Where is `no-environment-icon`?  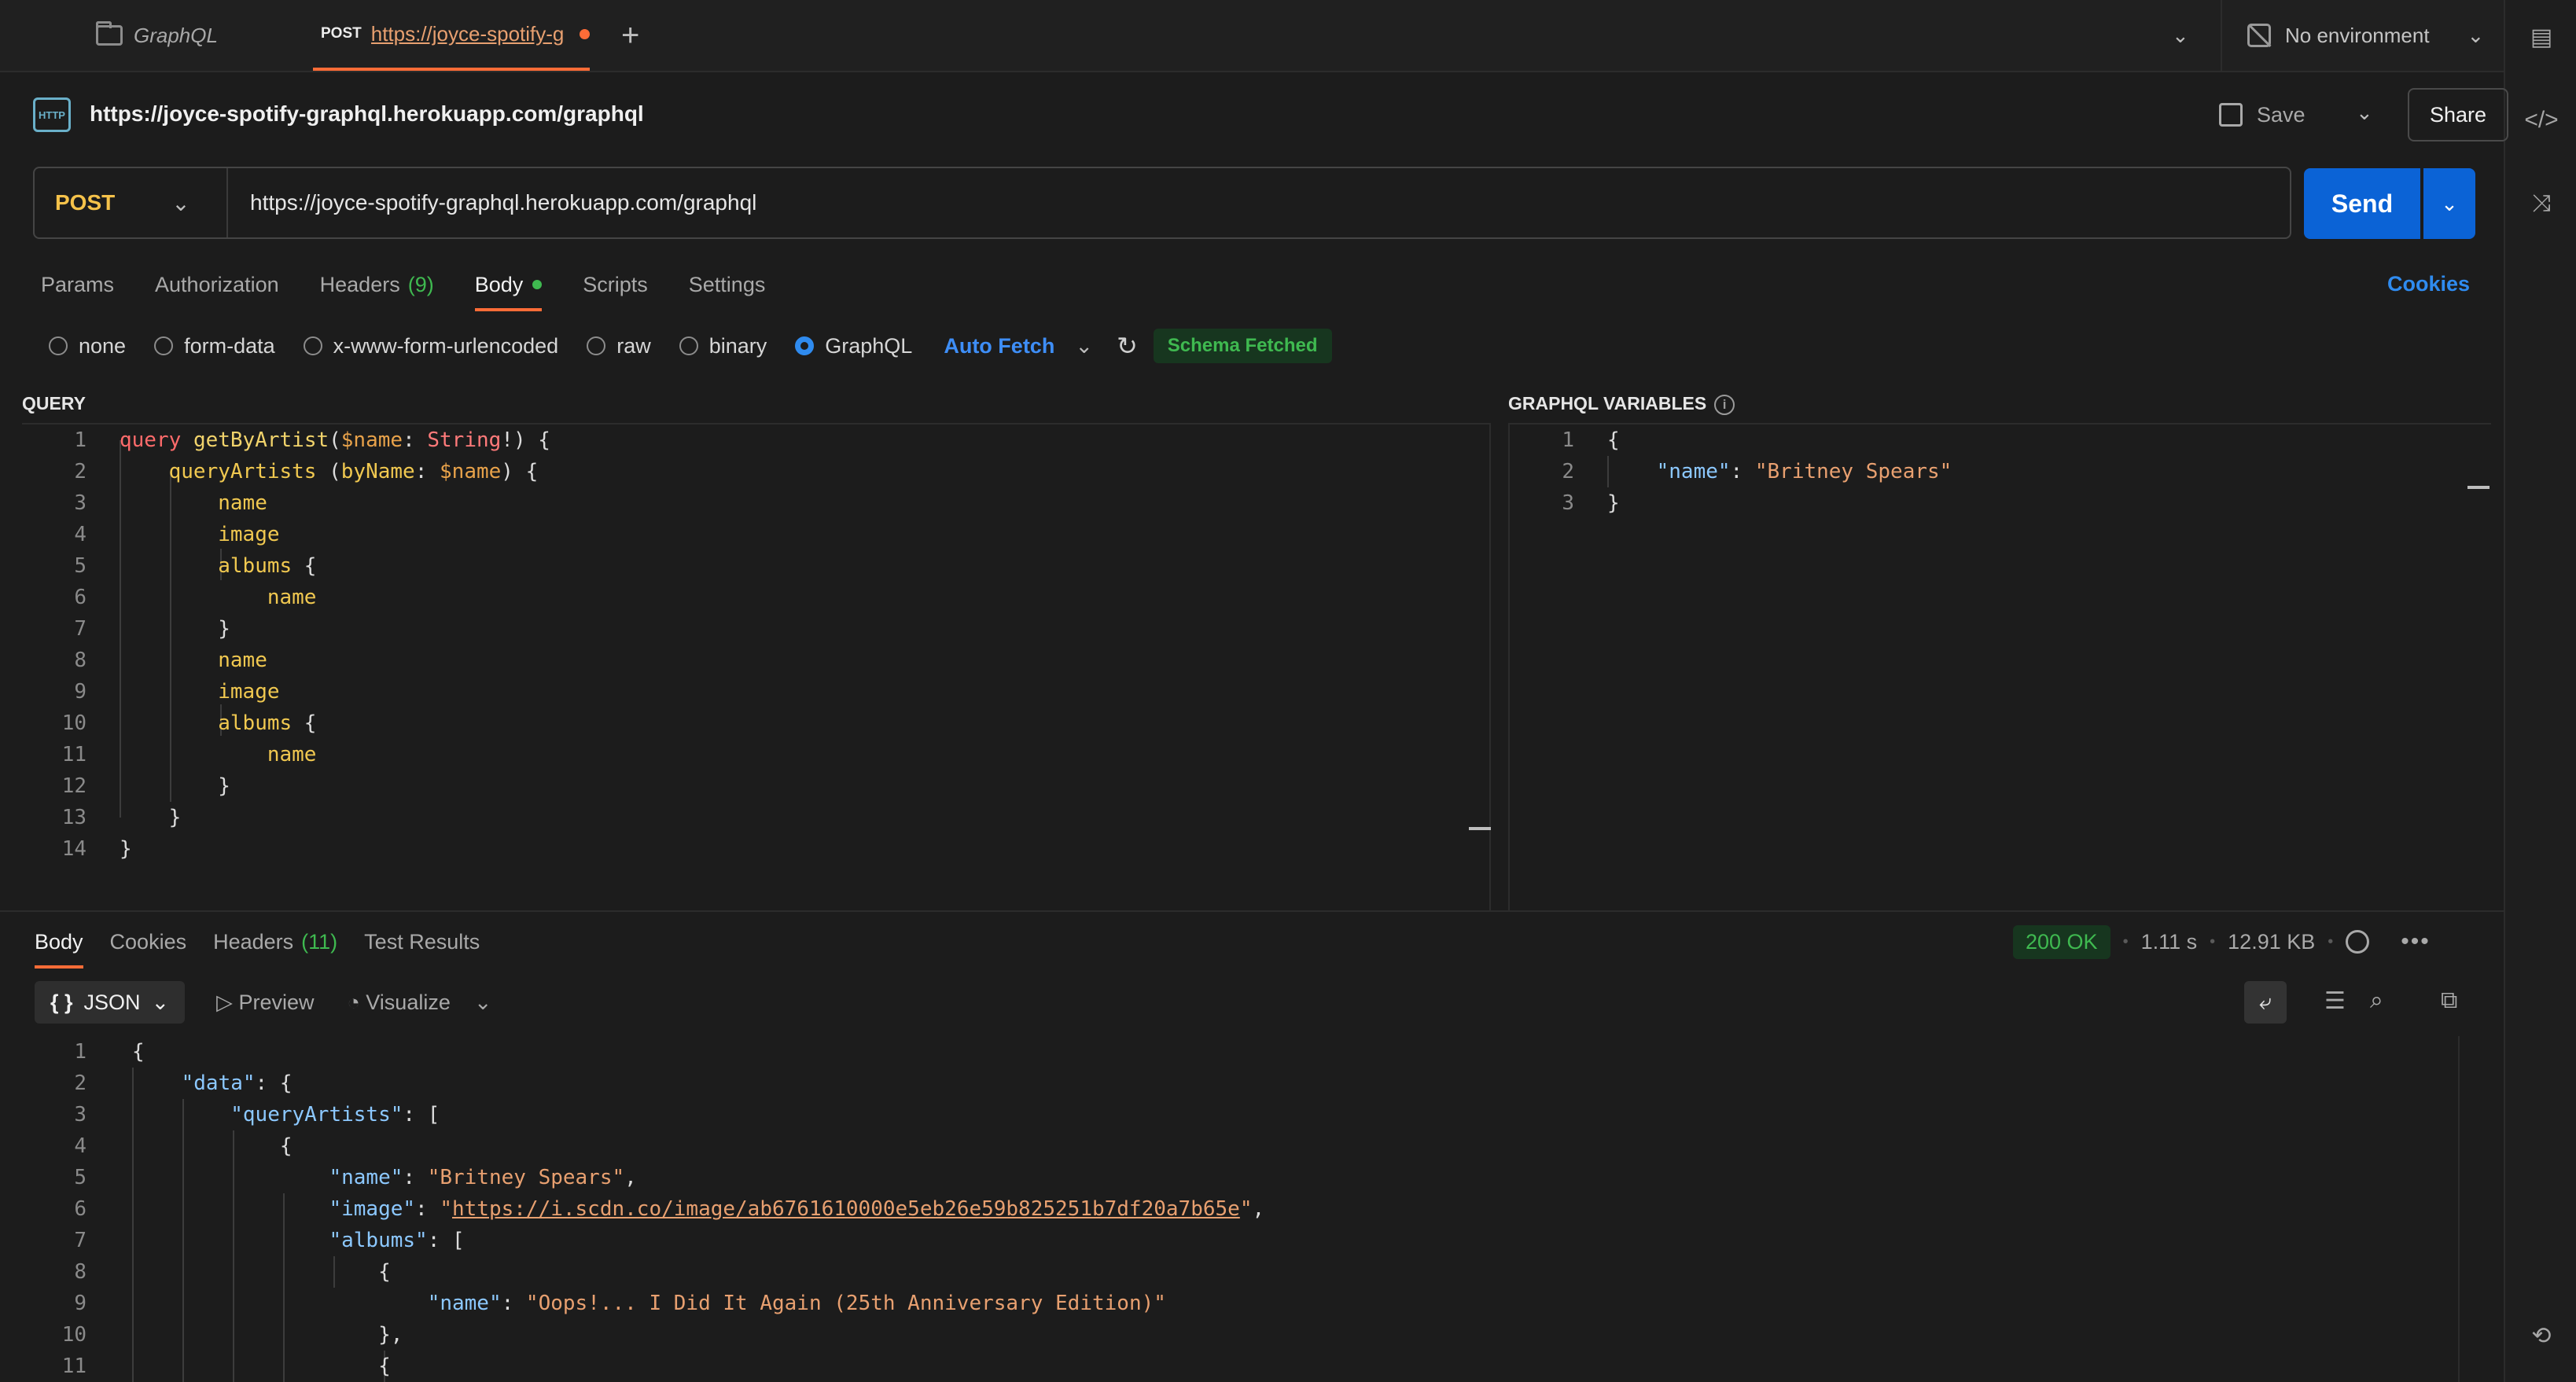
no-environment-icon is located at coordinates (2259, 35).